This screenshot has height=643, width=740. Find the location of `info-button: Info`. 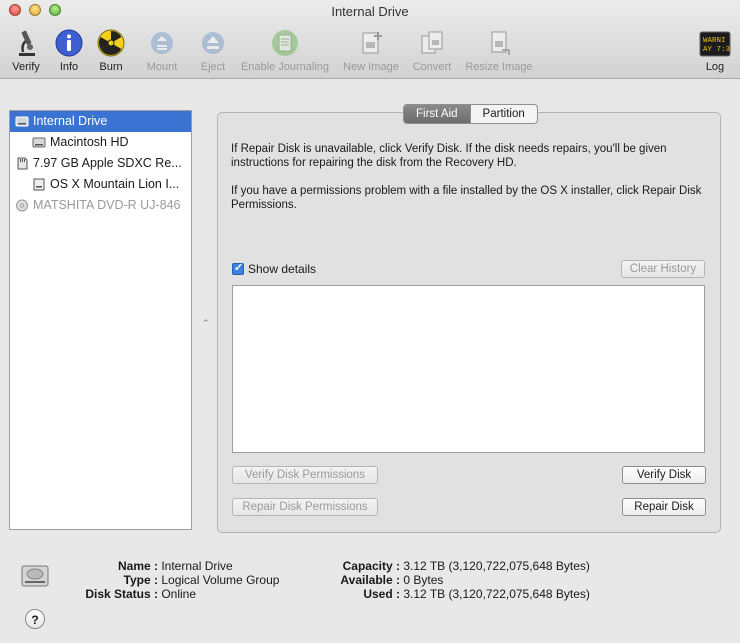

info-button: Info is located at coordinates (69, 50).